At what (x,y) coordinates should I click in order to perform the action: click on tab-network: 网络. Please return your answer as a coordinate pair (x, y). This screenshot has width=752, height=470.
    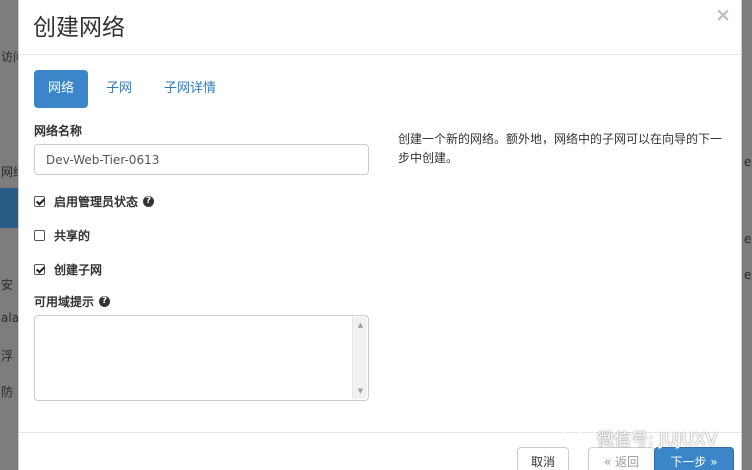
    Looking at the image, I should click on (61, 89).